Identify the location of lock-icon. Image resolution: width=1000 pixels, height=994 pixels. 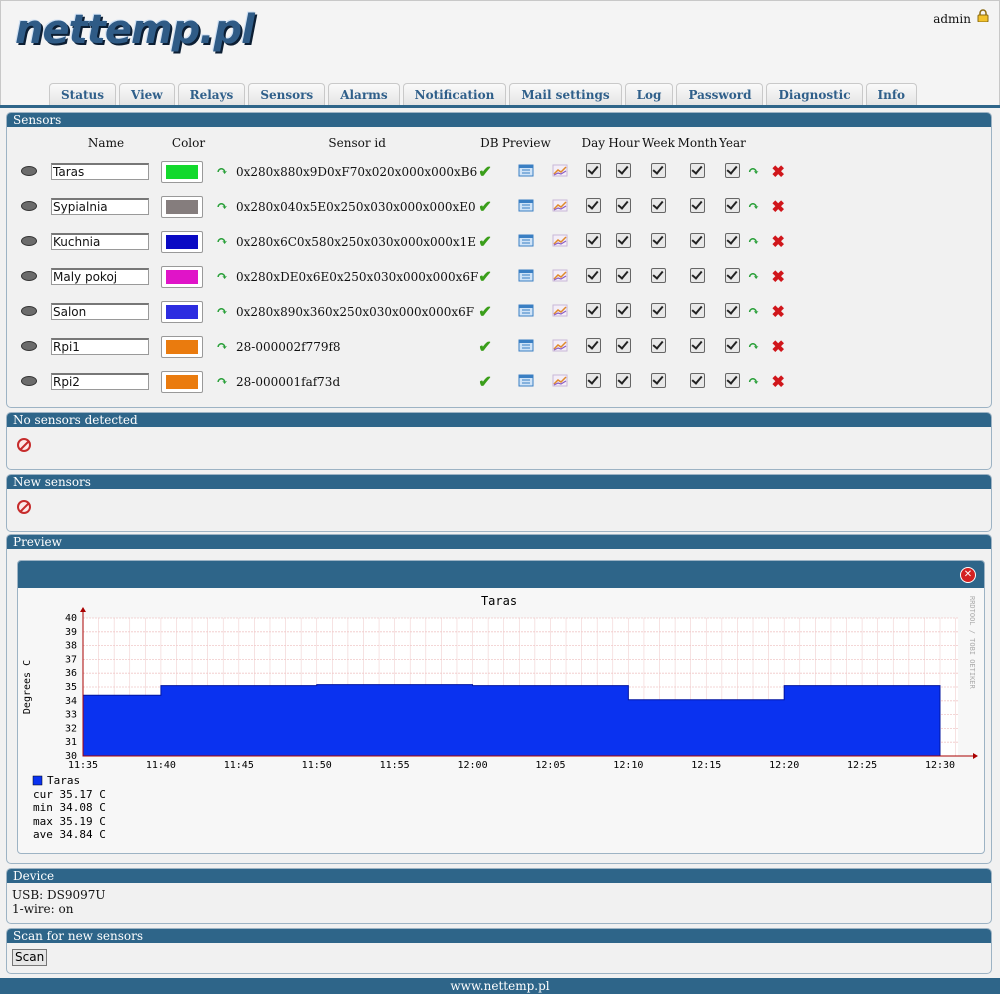
(983, 15).